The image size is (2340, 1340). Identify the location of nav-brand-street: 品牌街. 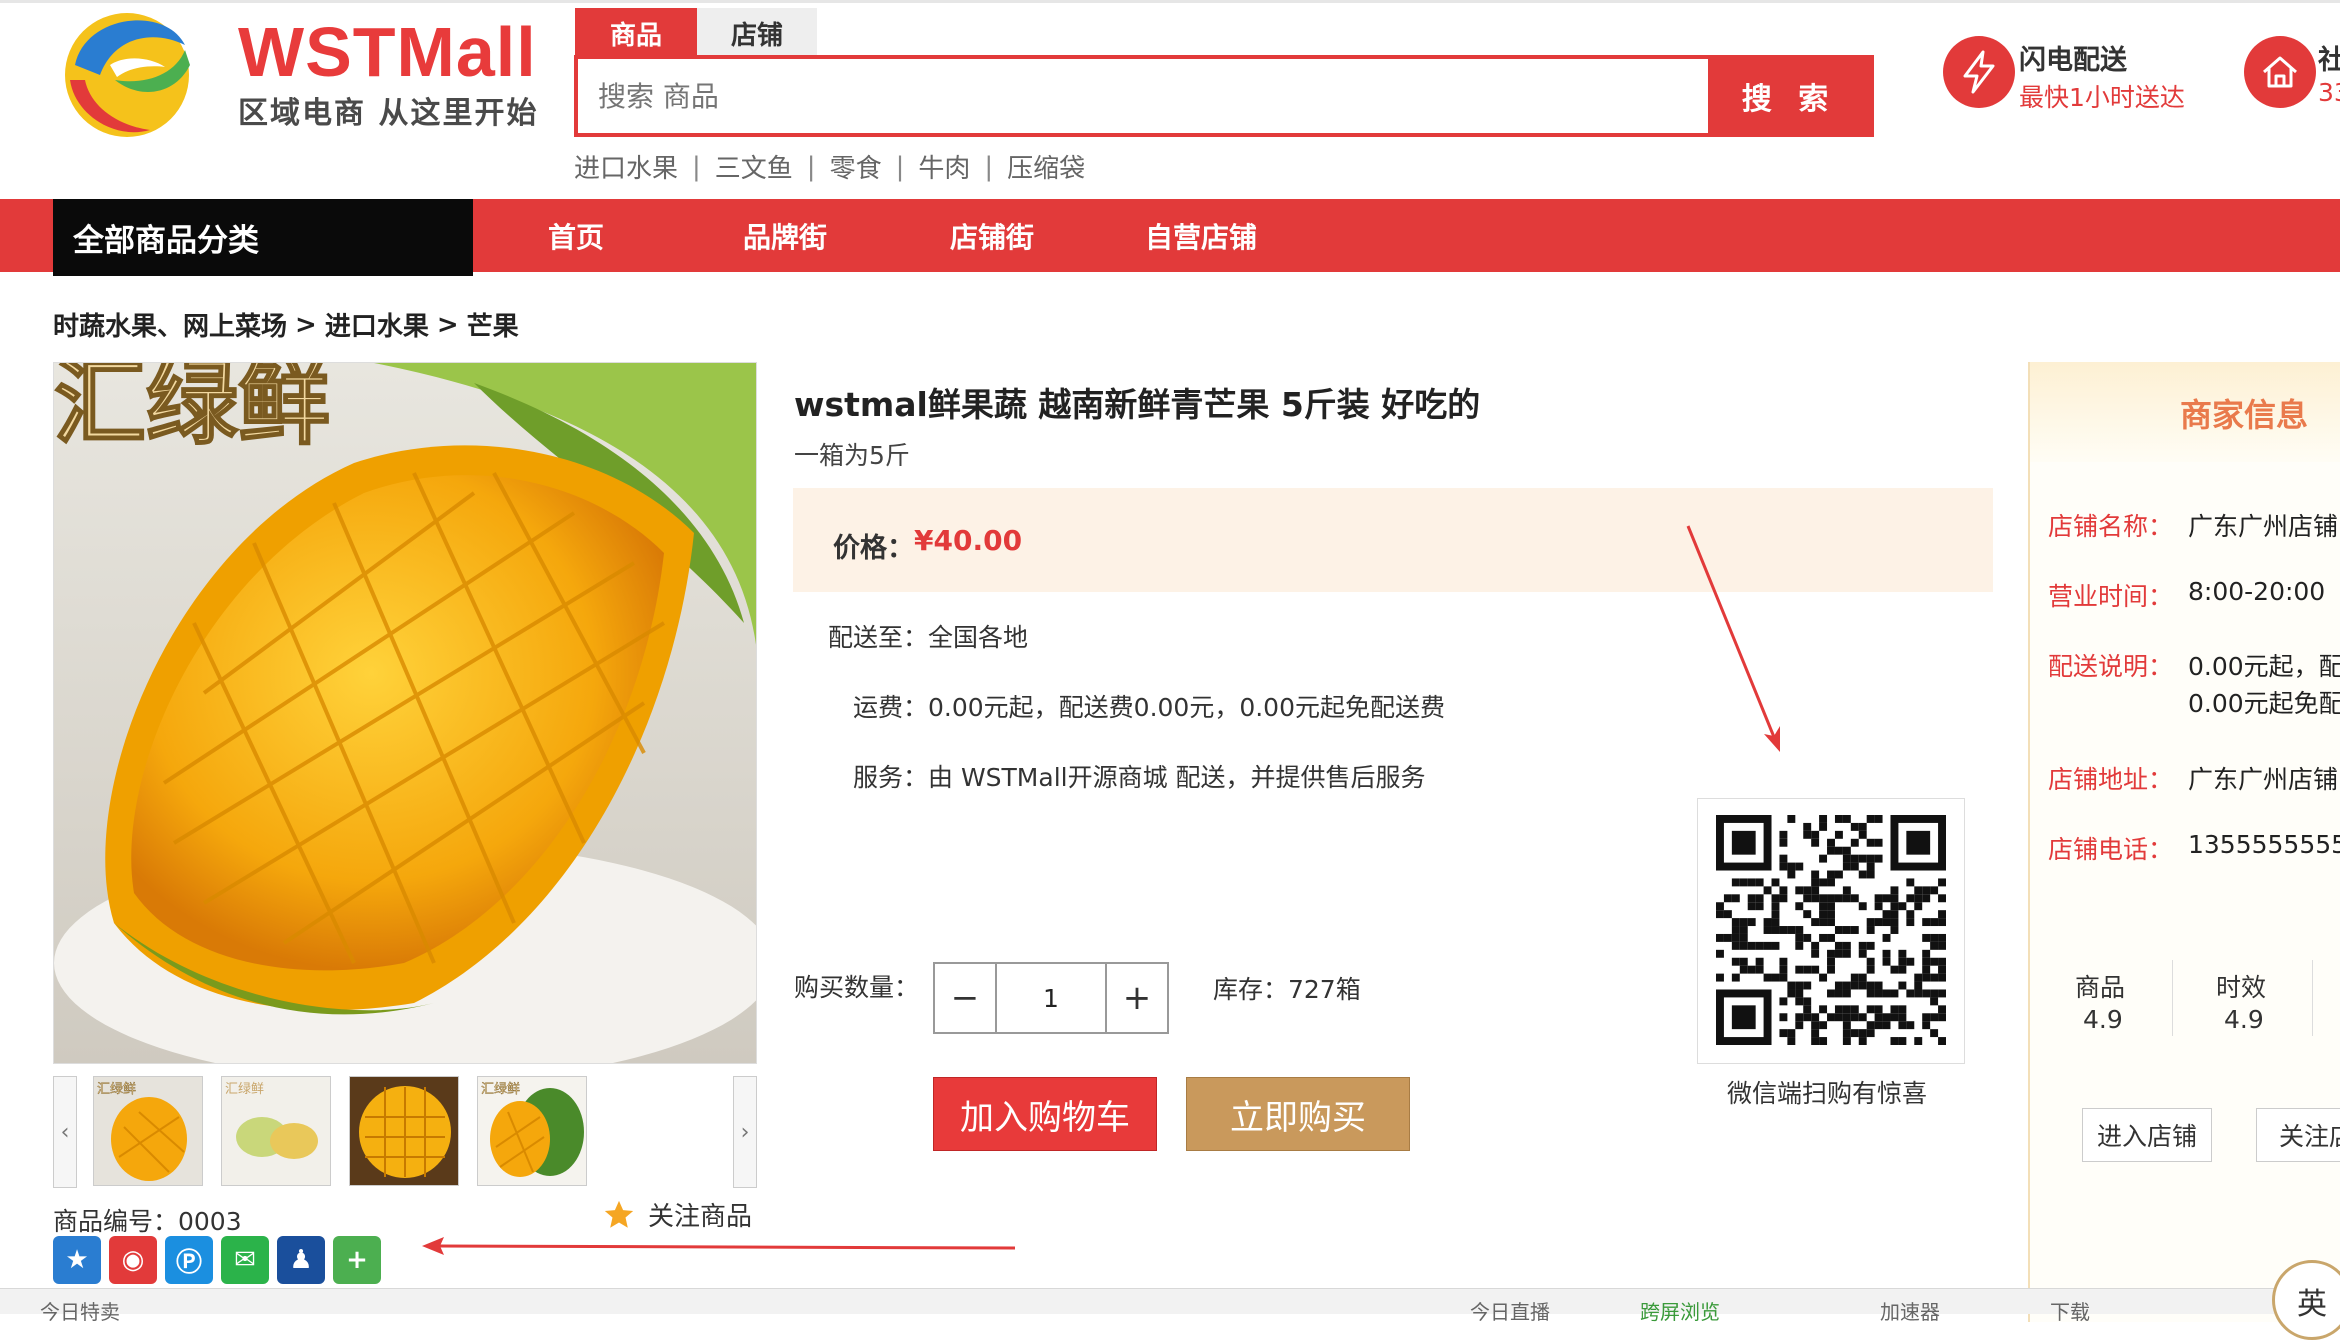
(785, 235).